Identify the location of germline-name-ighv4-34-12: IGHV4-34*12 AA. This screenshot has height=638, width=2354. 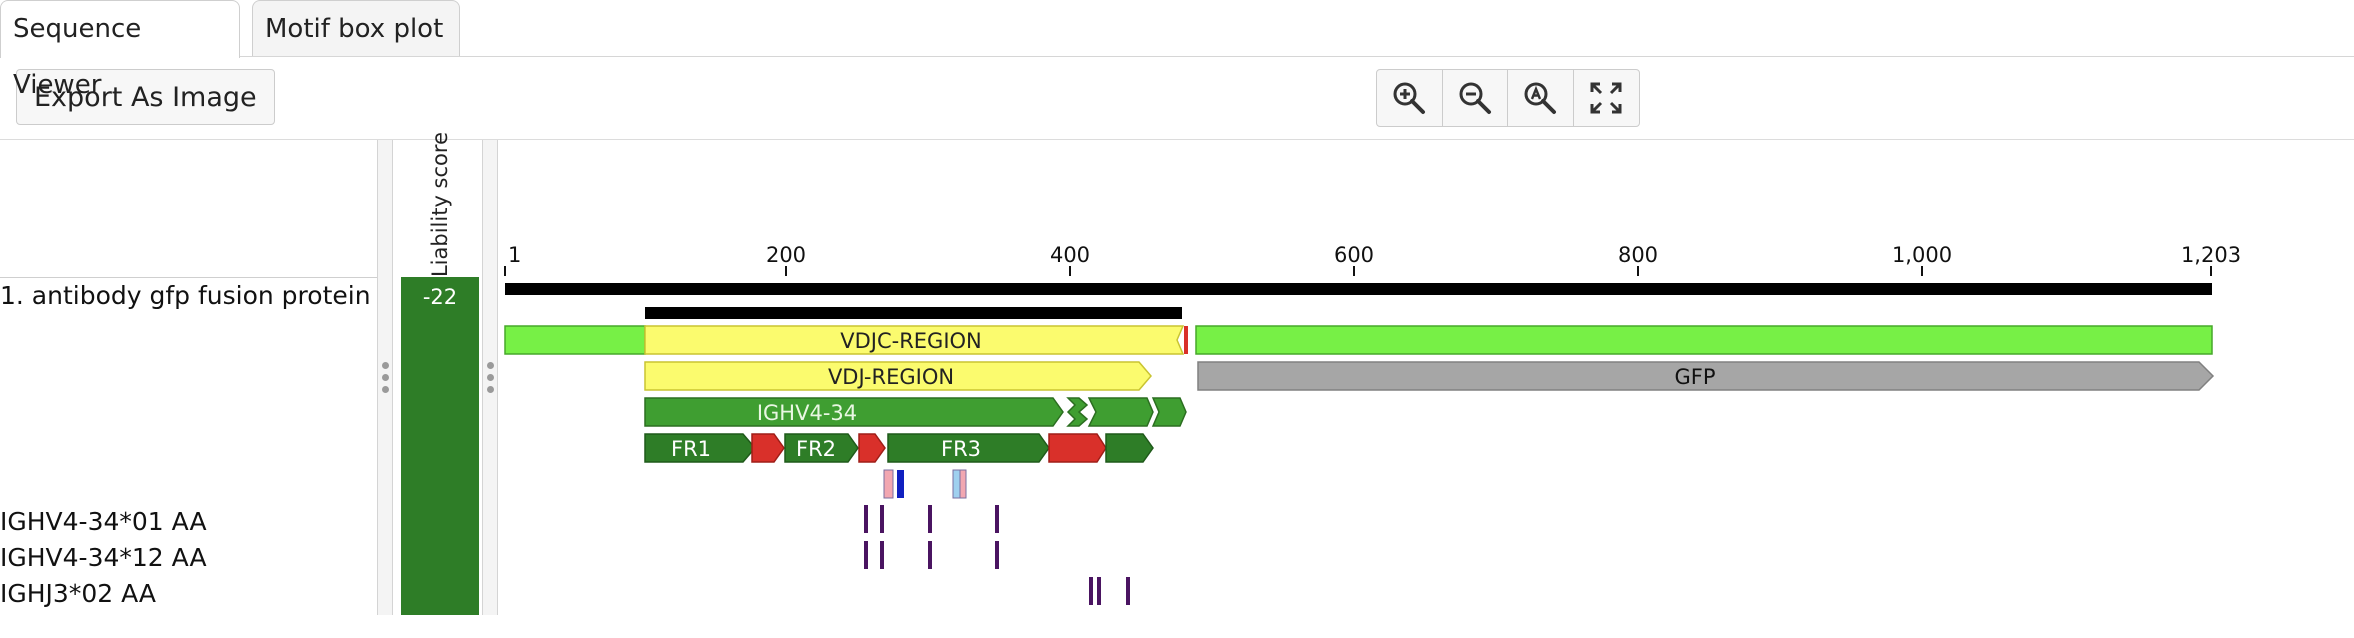
(103, 557).